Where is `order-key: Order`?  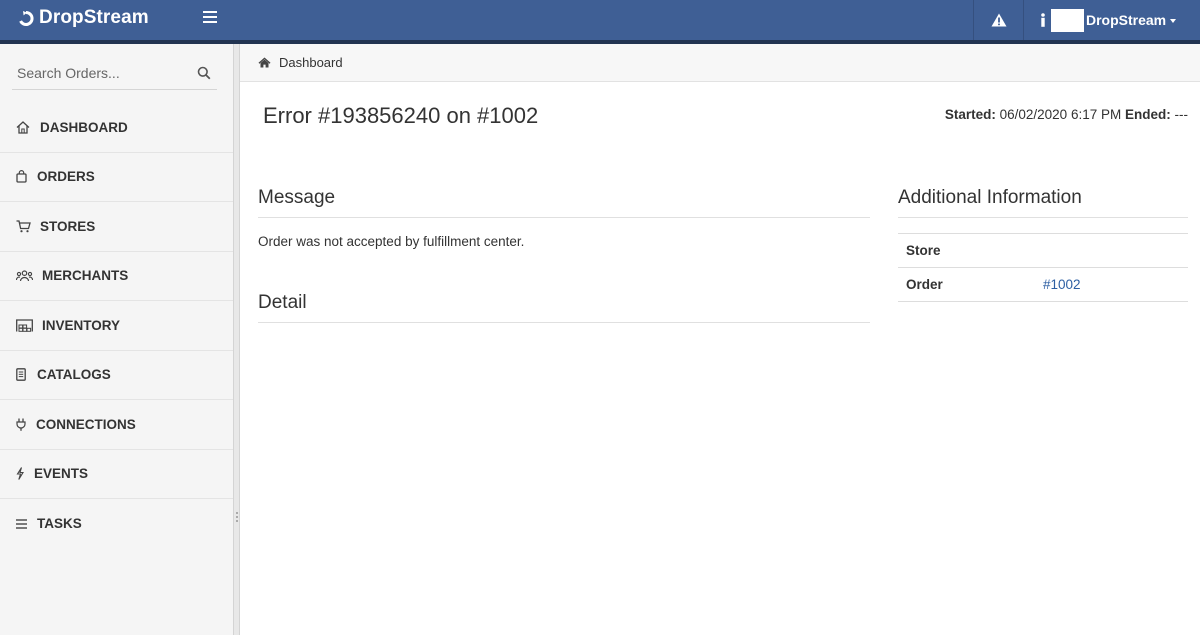 order-key: Order is located at coordinates (924, 284).